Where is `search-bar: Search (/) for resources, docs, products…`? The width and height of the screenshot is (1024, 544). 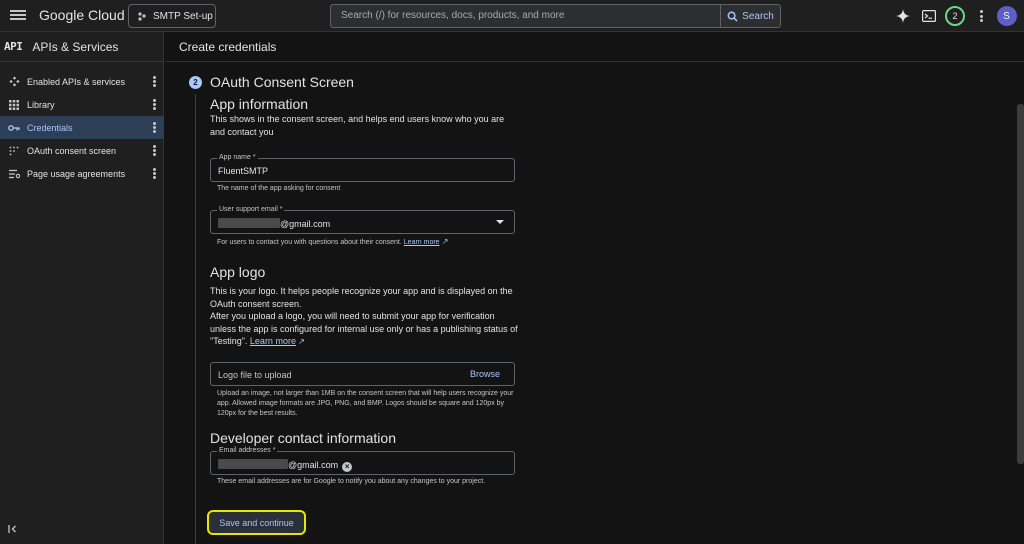 search-bar: Search (/) for resources, docs, products… is located at coordinates (555, 16).